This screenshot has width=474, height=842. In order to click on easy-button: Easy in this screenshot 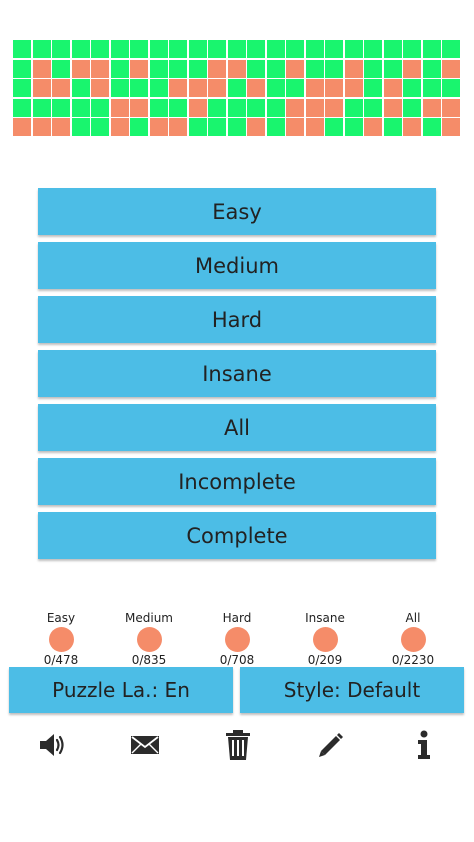, I will do `click(237, 211)`.